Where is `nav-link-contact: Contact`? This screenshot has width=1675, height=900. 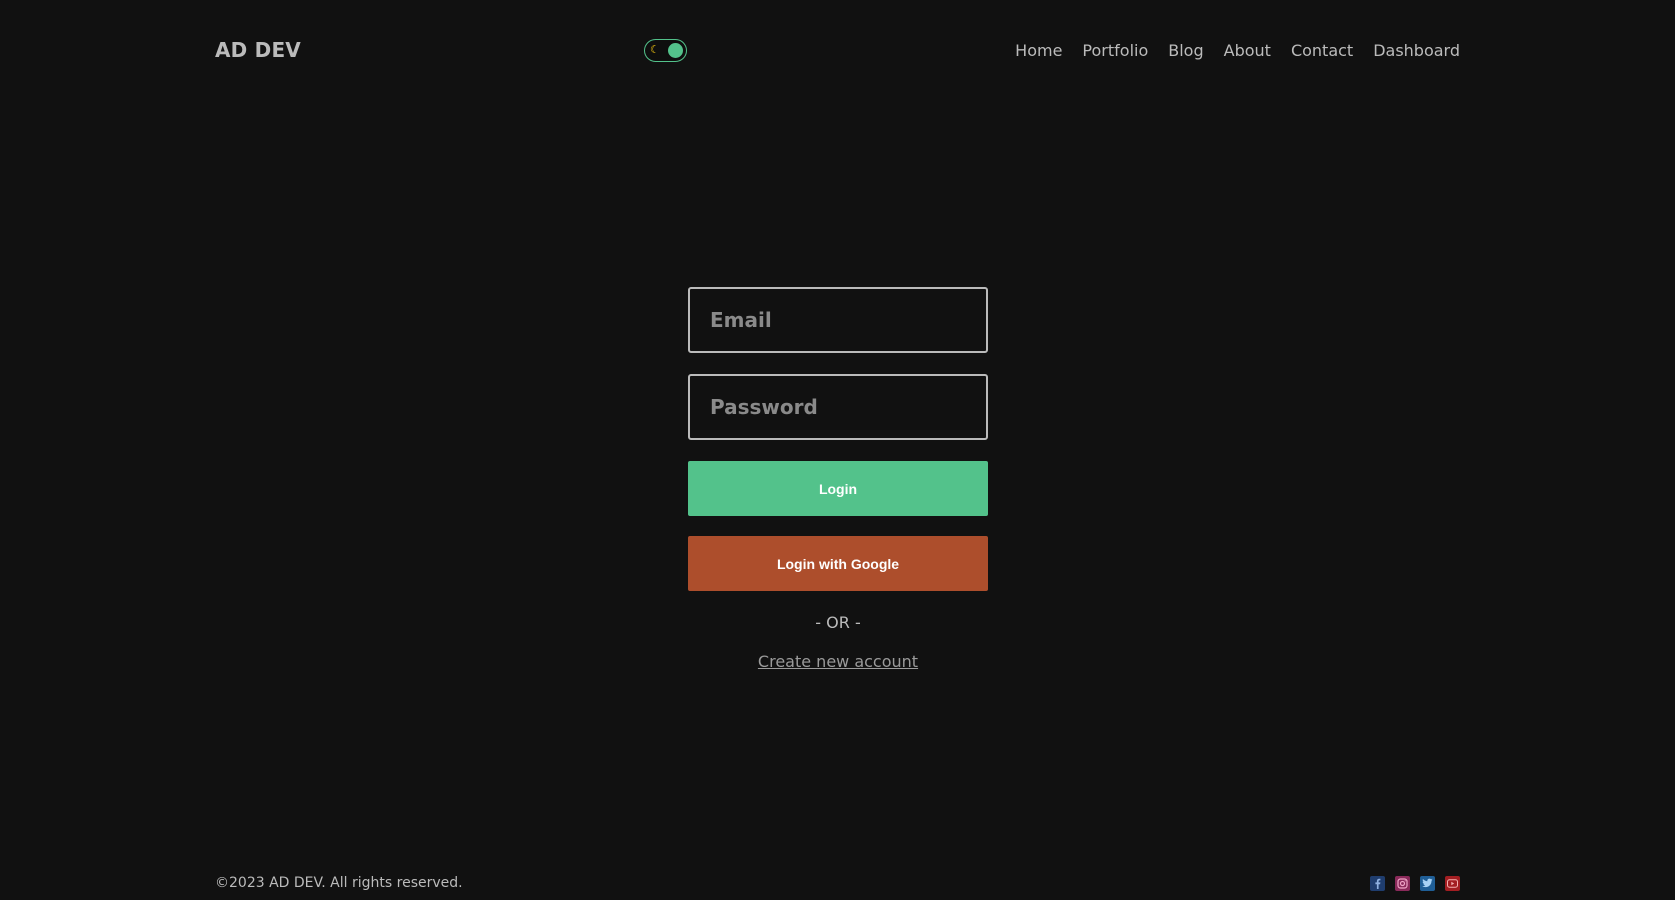
nav-link-contact: Contact is located at coordinates (1322, 50).